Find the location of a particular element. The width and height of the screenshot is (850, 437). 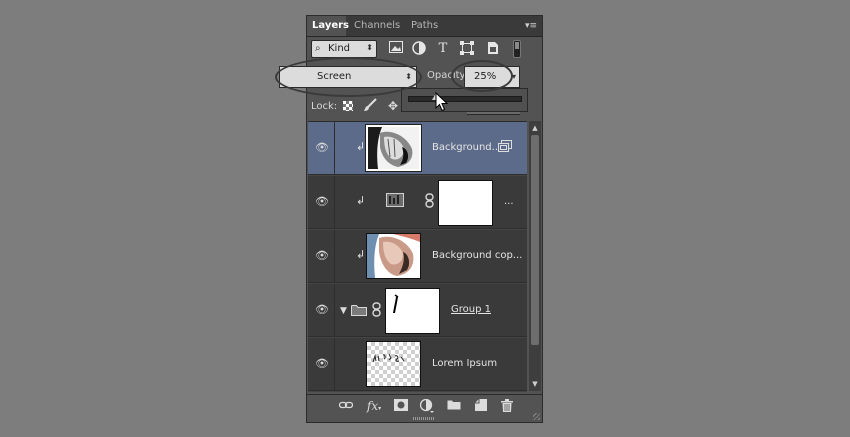

tab-paths: Paths is located at coordinates (424, 26).